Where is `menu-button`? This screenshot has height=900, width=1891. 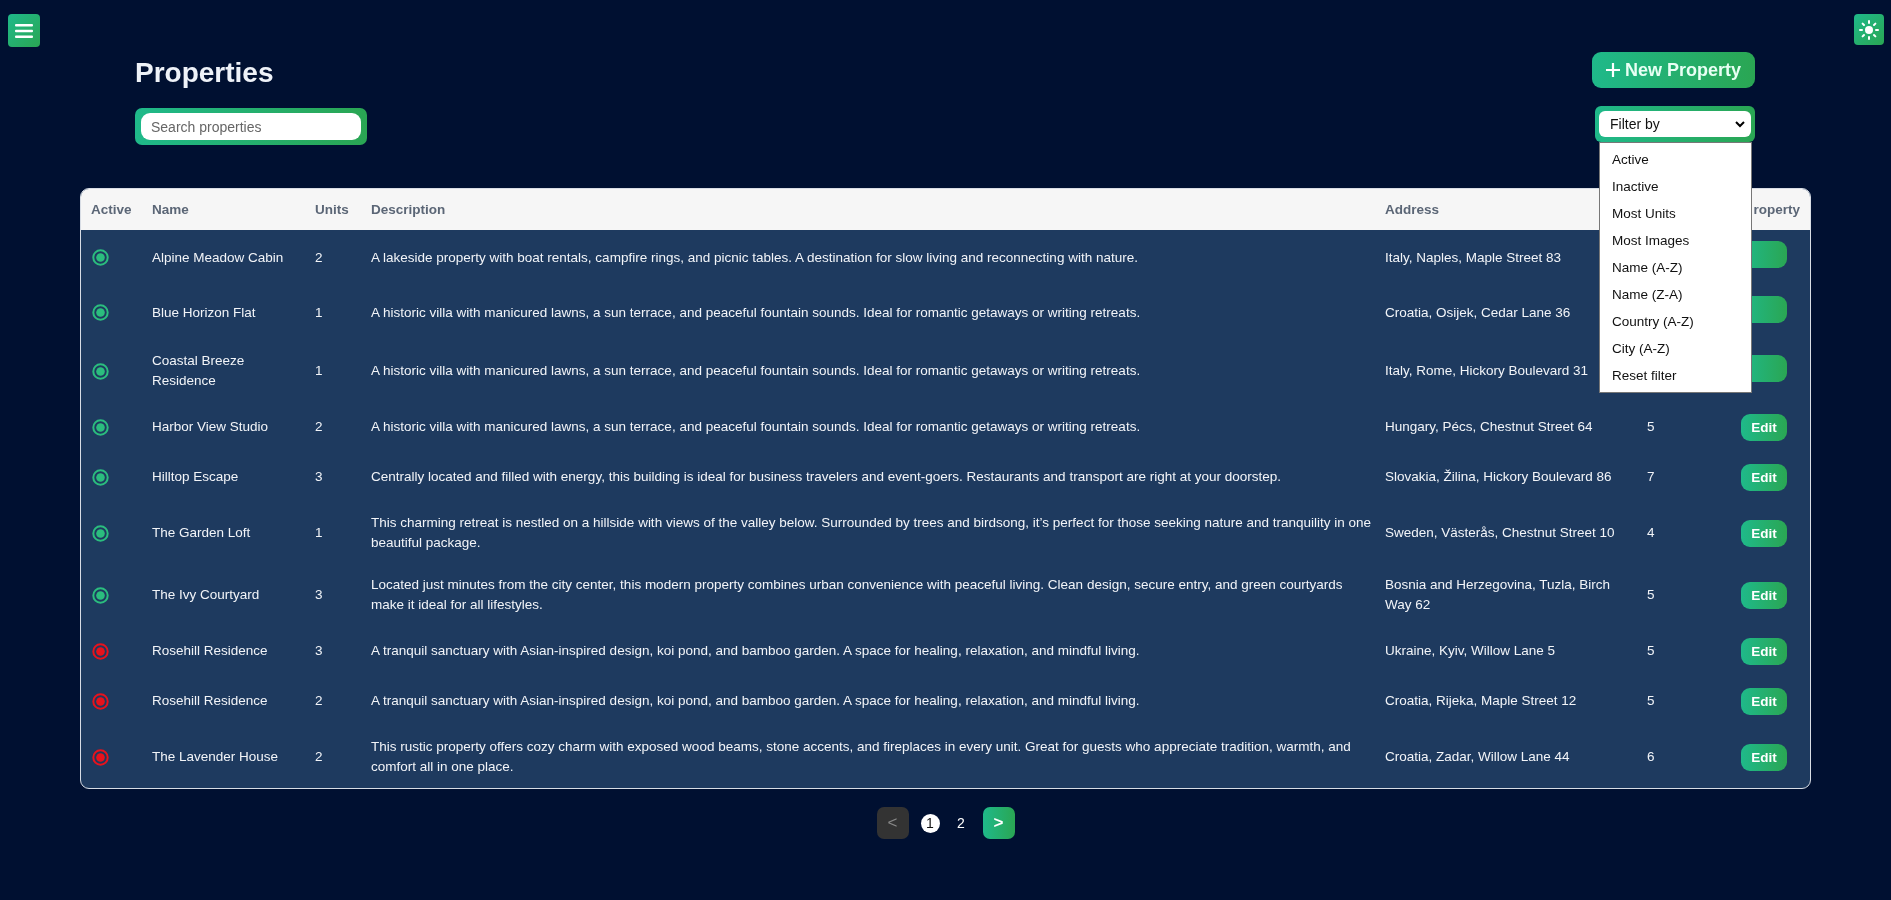 menu-button is located at coordinates (24, 30).